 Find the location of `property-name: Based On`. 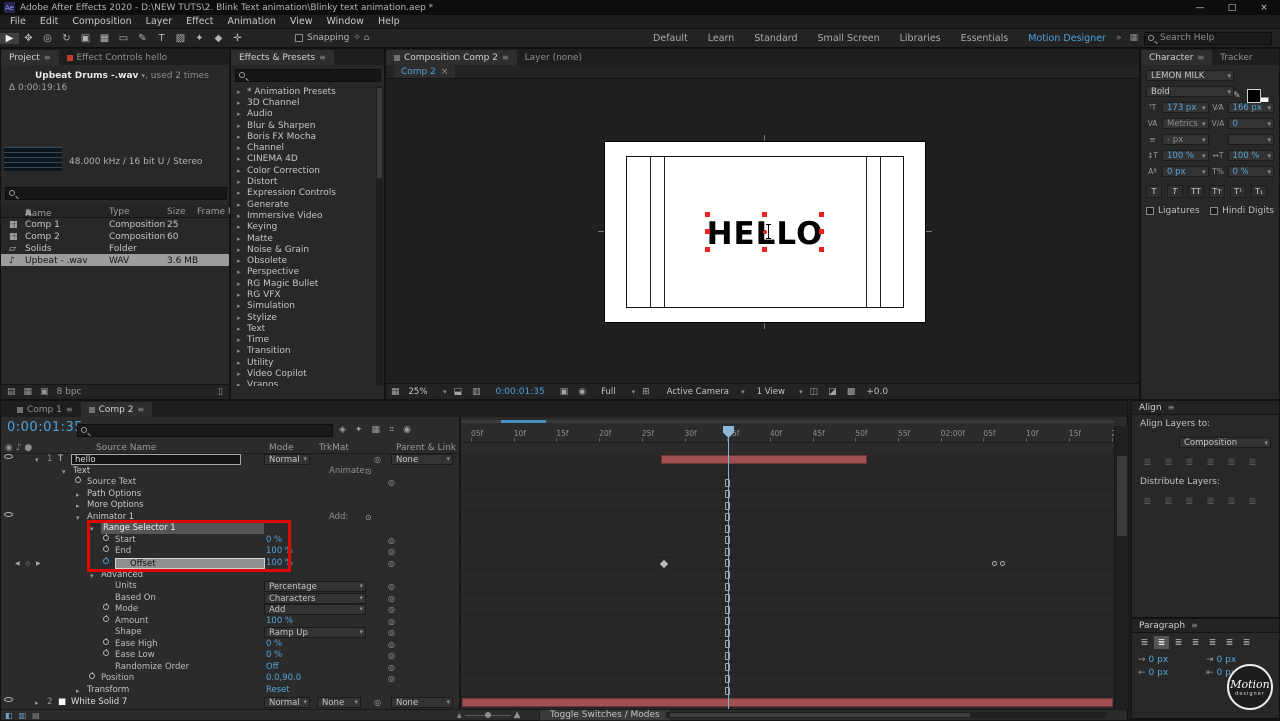

property-name: Based On is located at coordinates (135, 598).